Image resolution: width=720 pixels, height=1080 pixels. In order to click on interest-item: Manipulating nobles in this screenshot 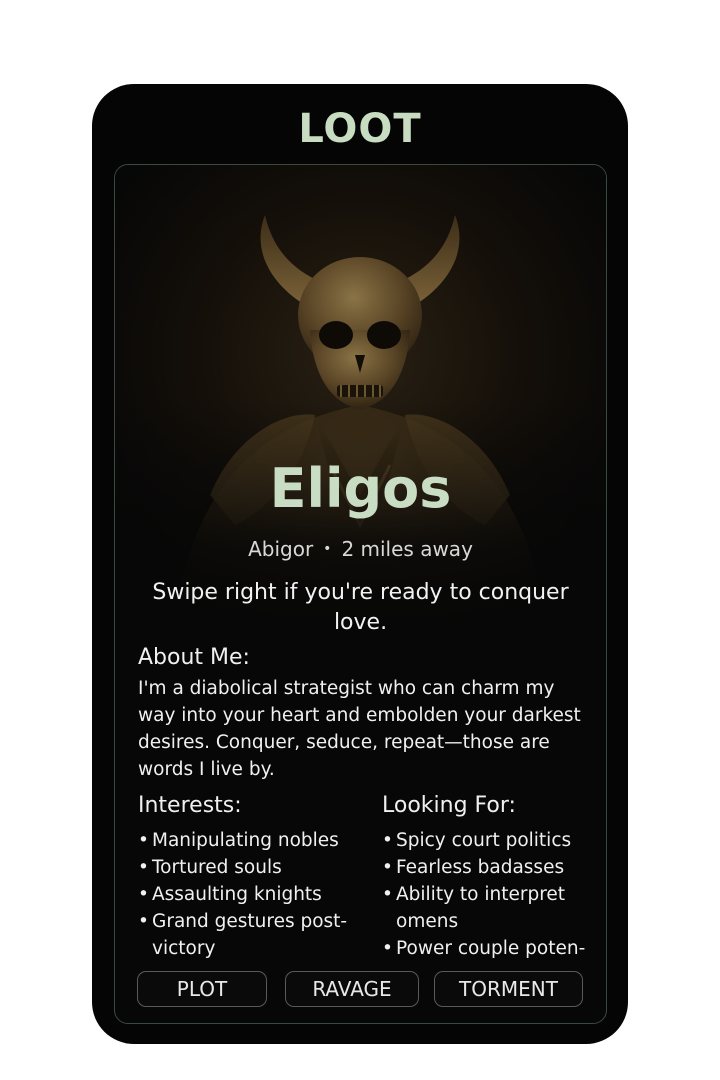, I will do `click(255, 840)`.